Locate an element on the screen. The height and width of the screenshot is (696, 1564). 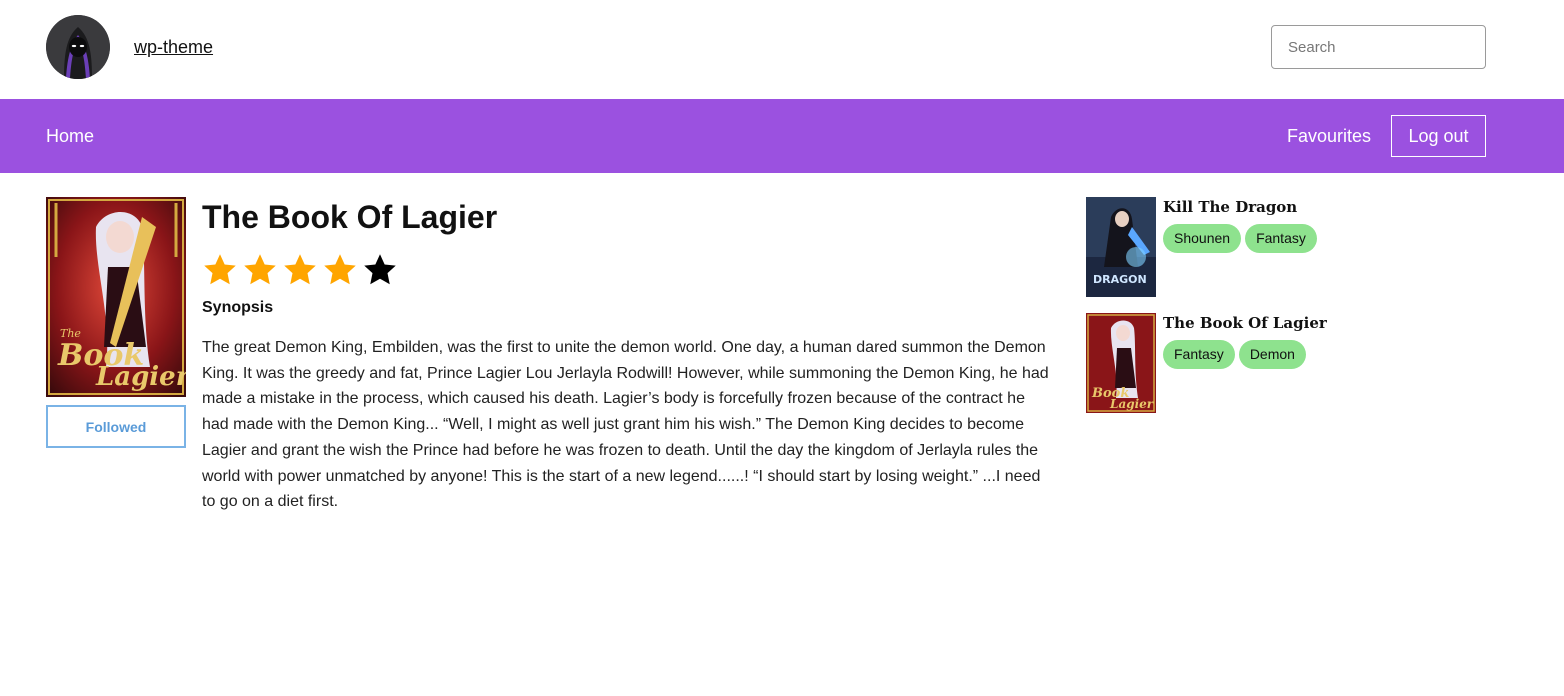
star-empty-icon is located at coordinates (380, 270).